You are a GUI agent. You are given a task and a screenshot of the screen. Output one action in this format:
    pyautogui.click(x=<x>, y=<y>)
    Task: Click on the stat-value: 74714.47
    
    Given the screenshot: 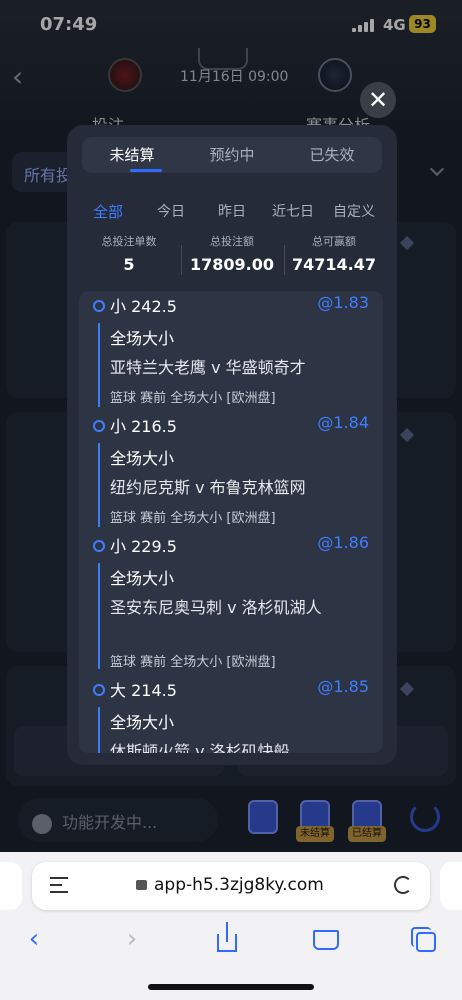 What is the action you would take?
    pyautogui.click(x=333, y=264)
    